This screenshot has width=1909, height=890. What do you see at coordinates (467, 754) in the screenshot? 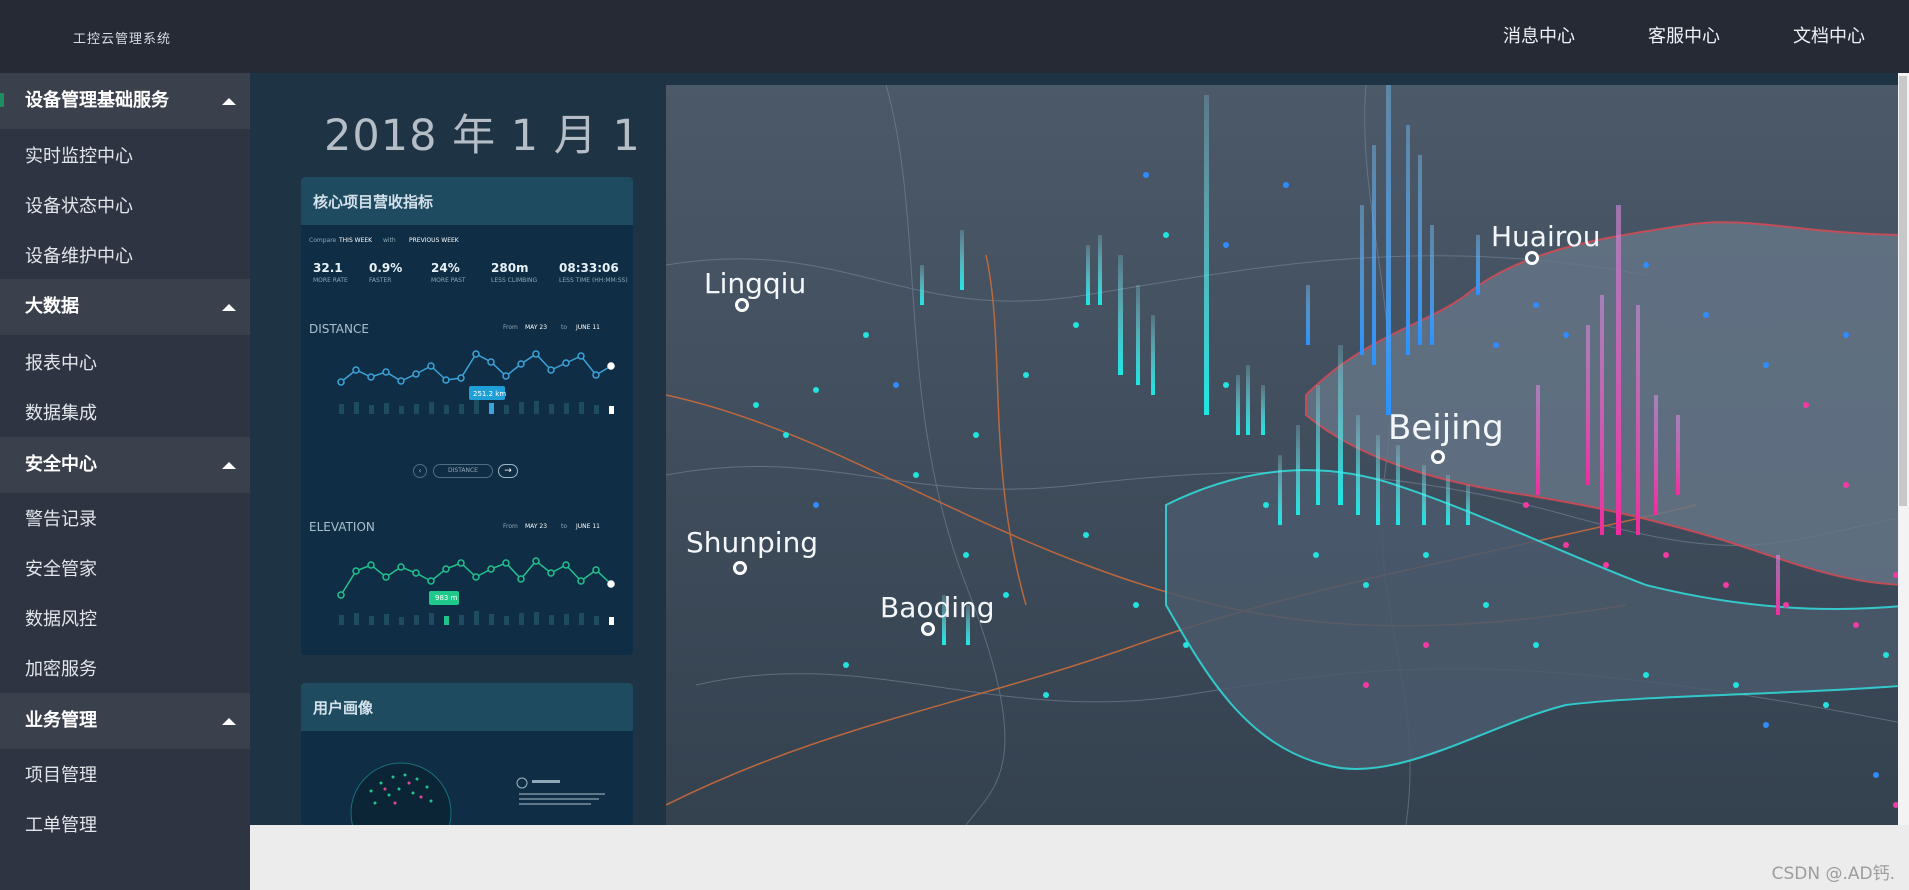
I see `user-profile-card: 用户画像` at bounding box center [467, 754].